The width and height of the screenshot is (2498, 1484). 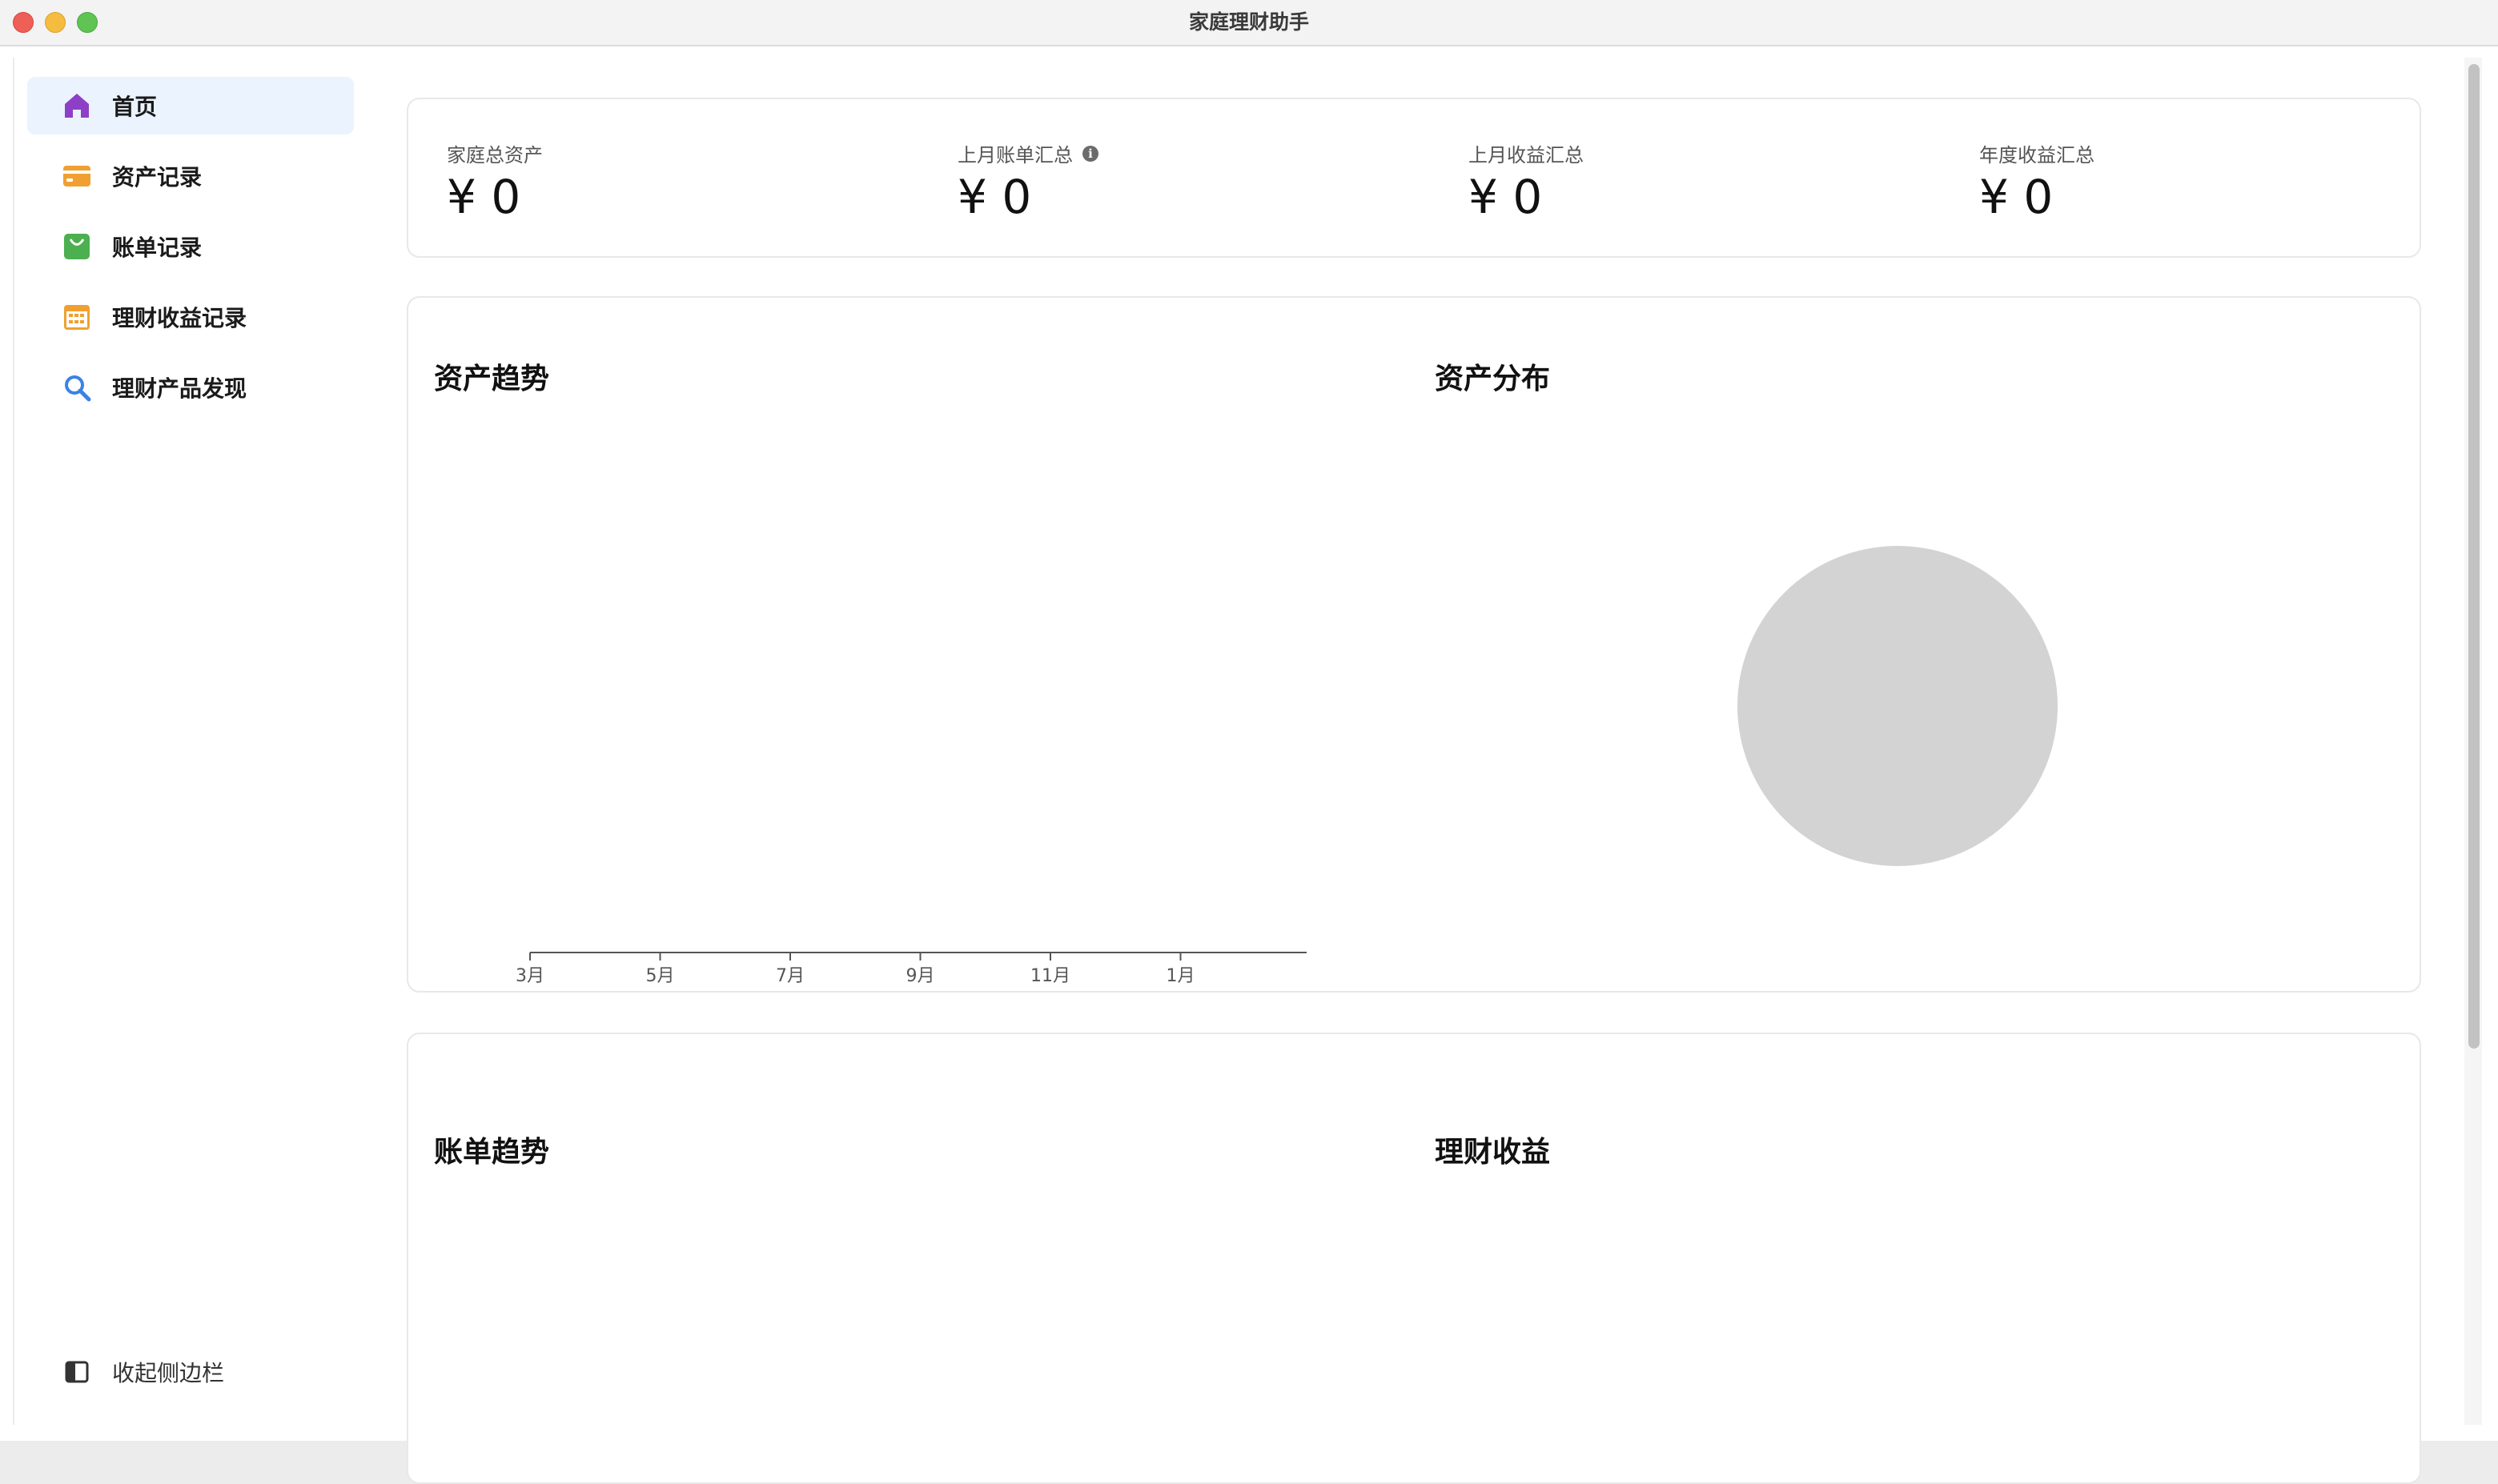 I want to click on asset-distribution-title: 资产分布, so click(x=1493, y=379).